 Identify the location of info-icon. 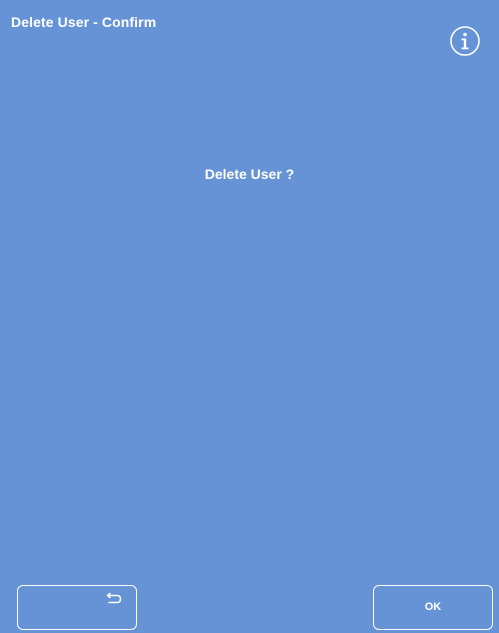
(465, 41).